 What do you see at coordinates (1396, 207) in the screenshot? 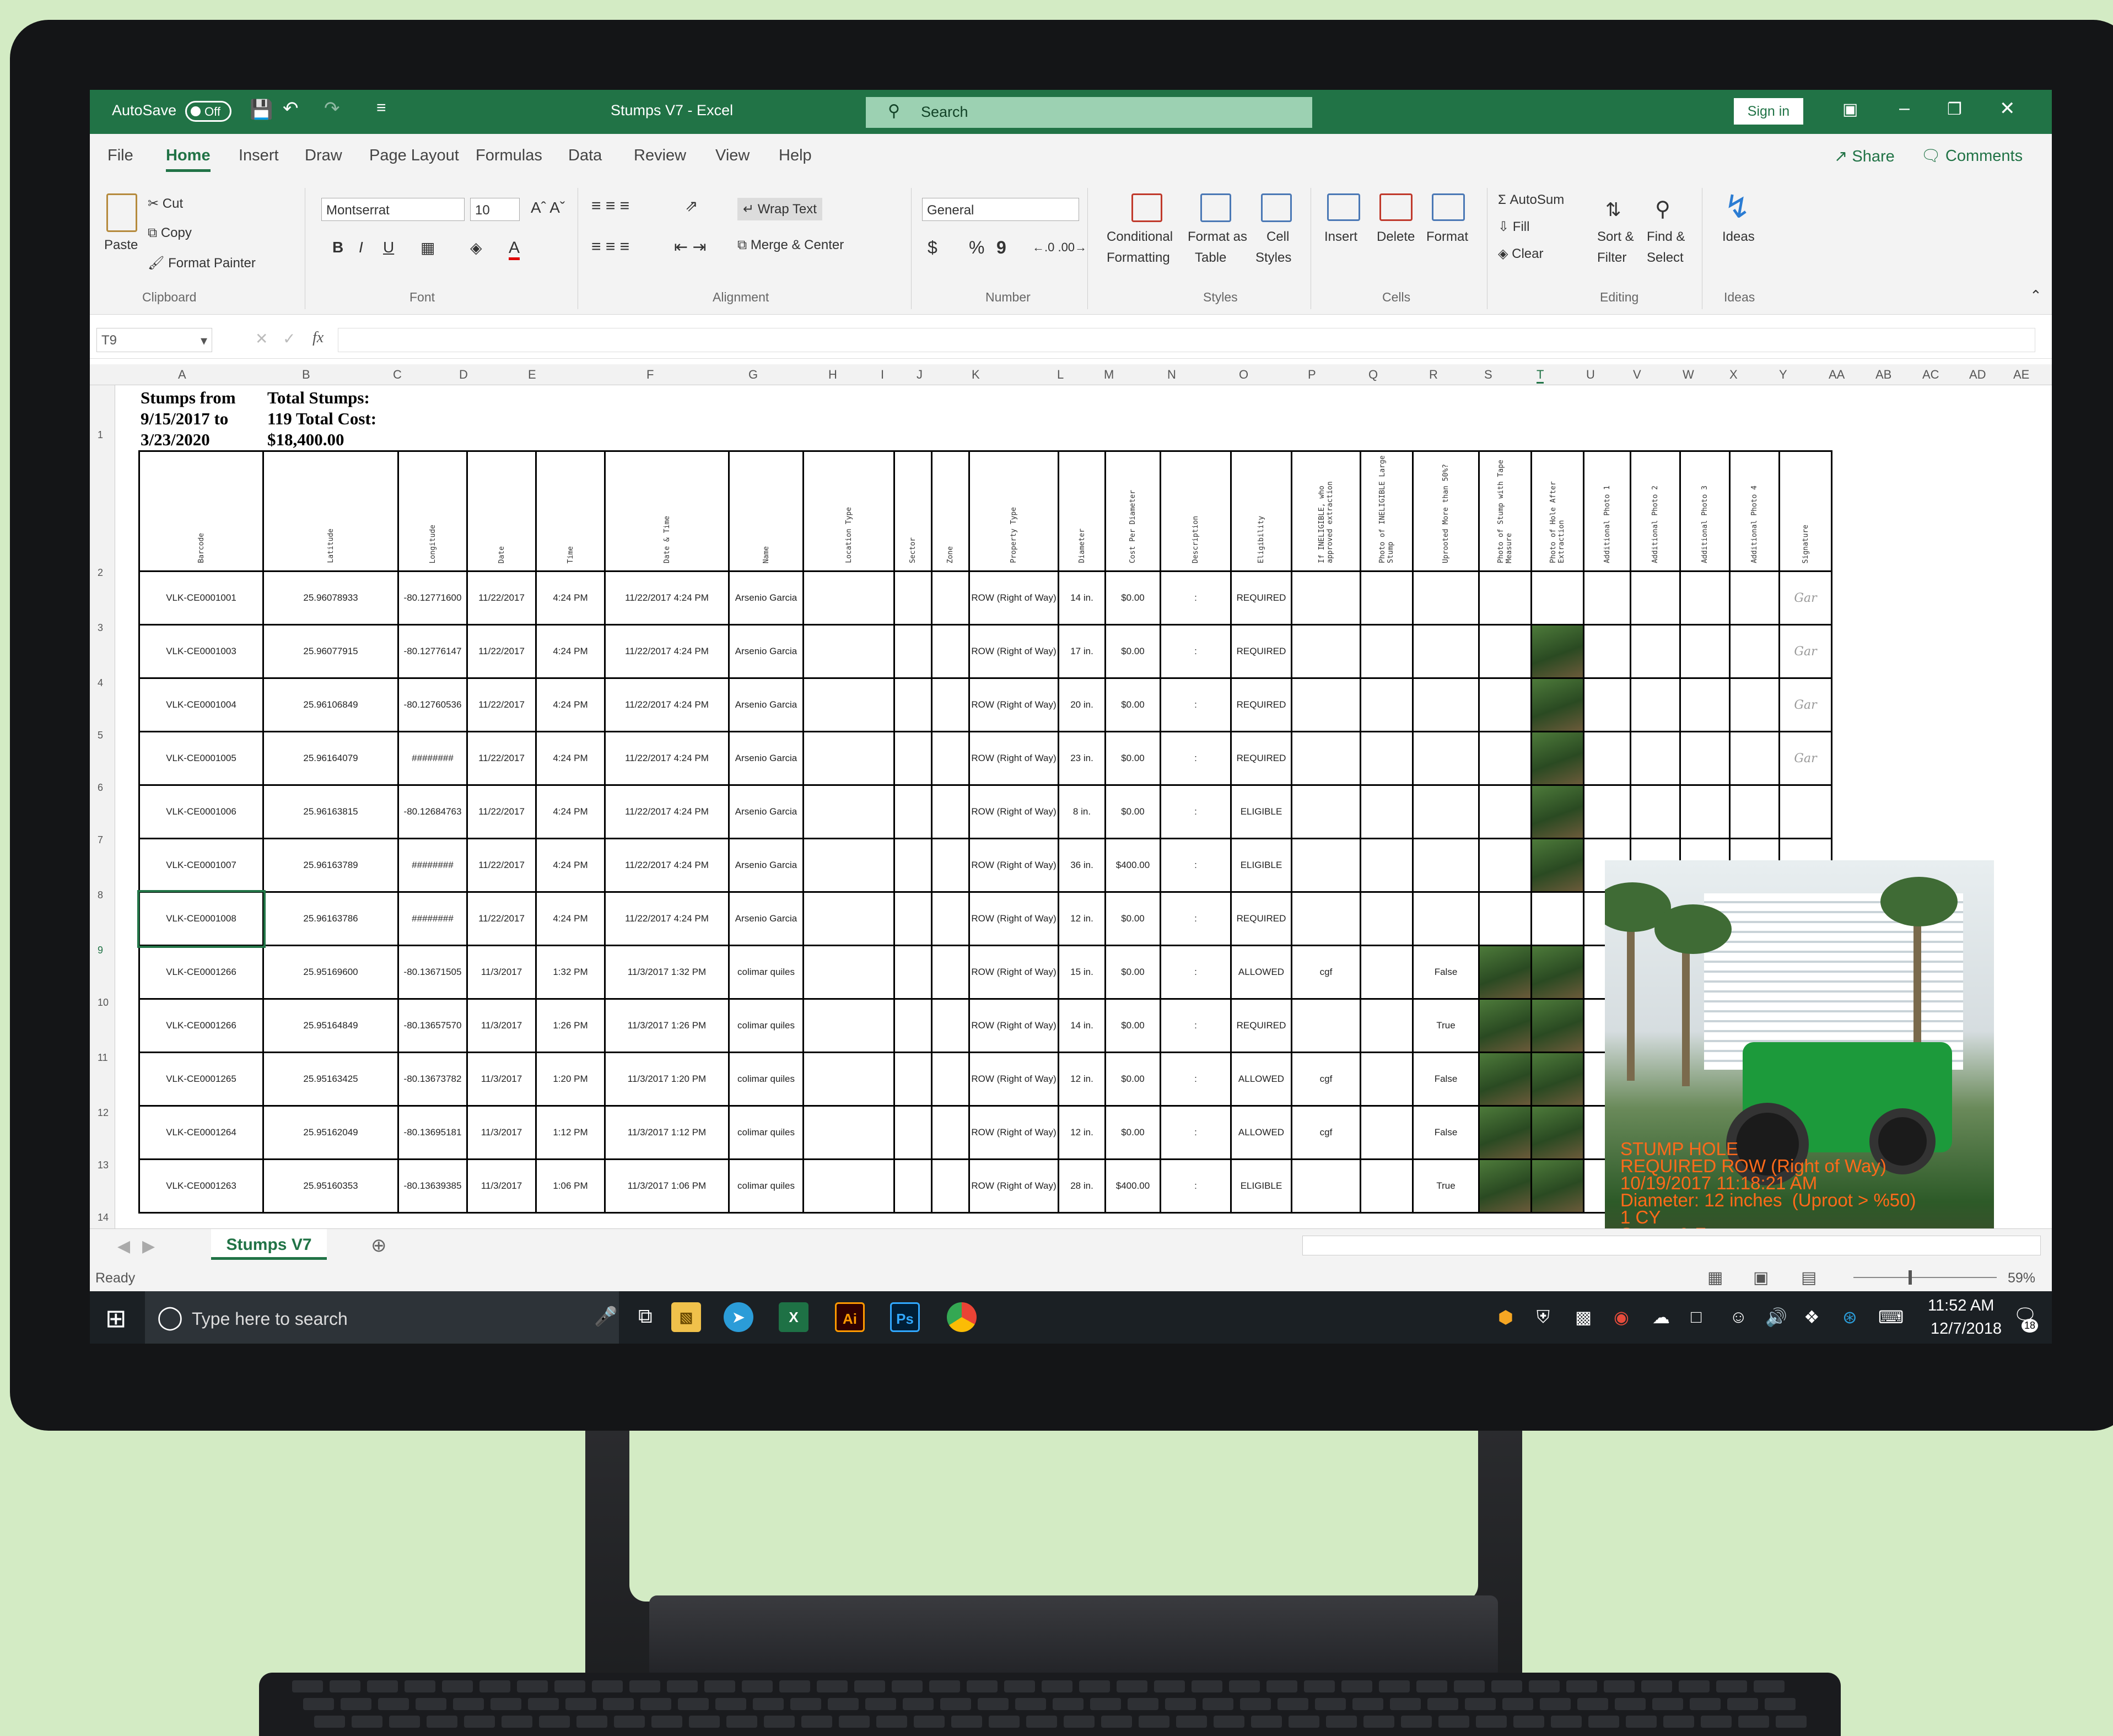
I see `delete-cells-icon` at bounding box center [1396, 207].